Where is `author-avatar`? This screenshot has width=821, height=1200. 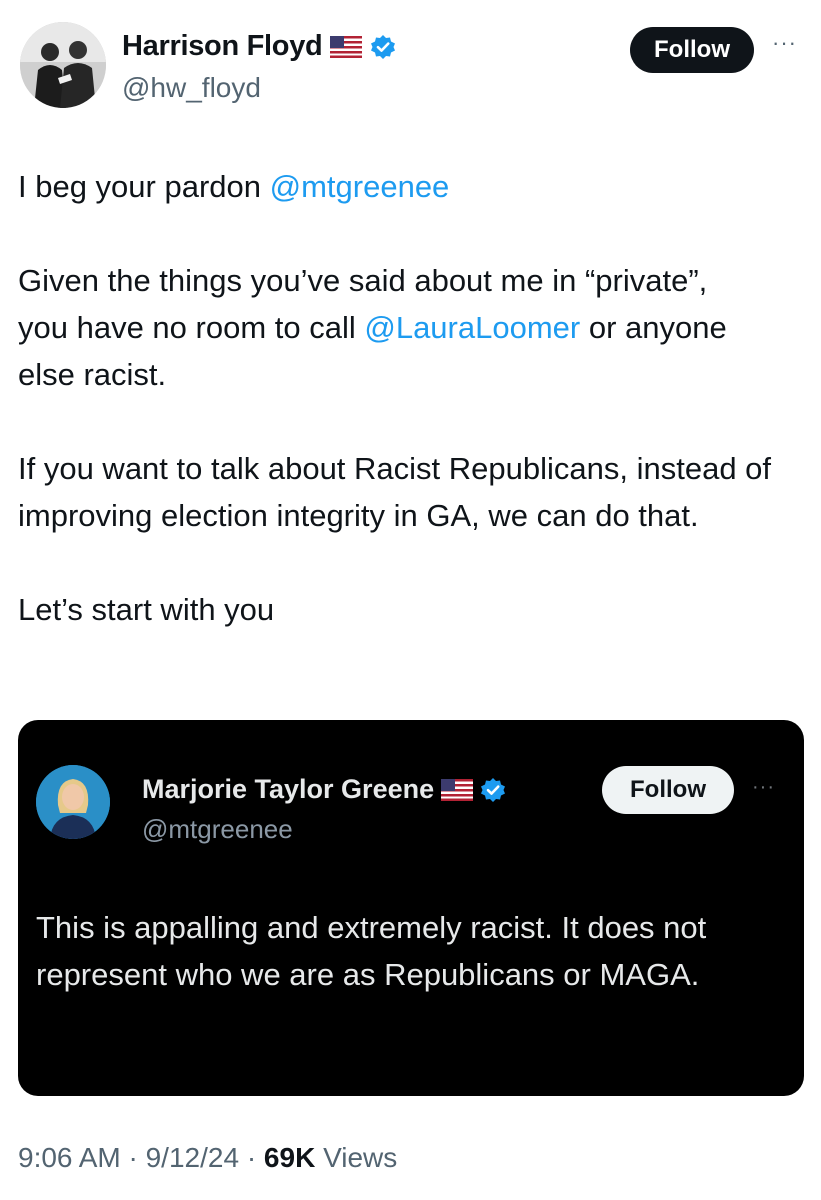
author-avatar is located at coordinates (63, 65).